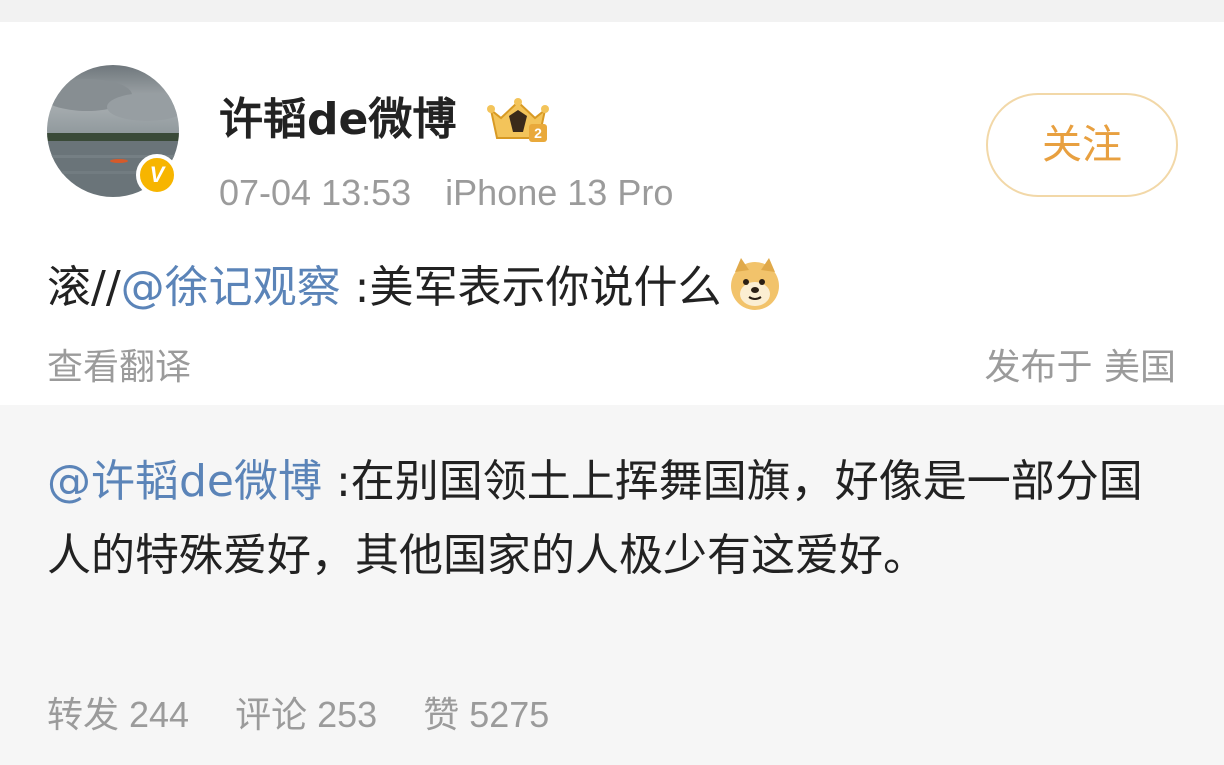 The height and width of the screenshot is (765, 1224). Describe the element at coordinates (159, 714) in the screenshot. I see `repost-count: 244` at that location.